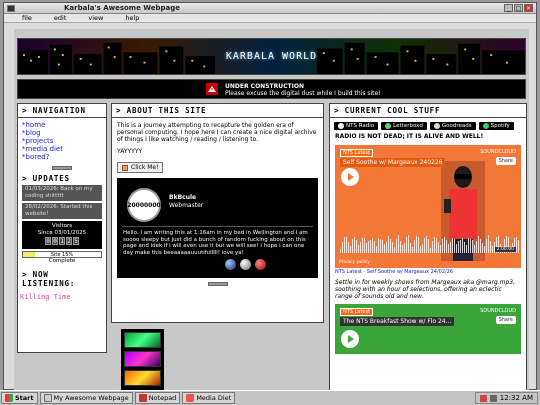  I want to click on waveform, so click(429, 243).